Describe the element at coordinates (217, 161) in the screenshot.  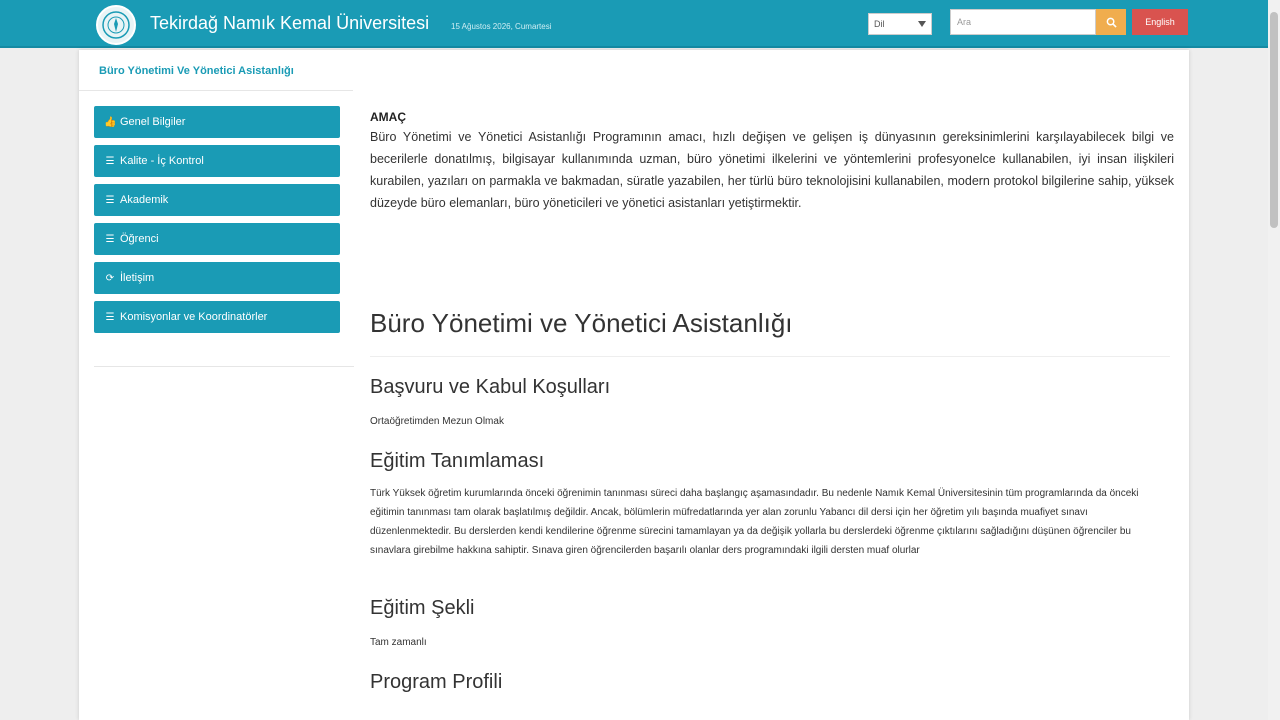
I see `sidebar-item-kalite: ☰ Kalite - İç Kontrol` at that location.